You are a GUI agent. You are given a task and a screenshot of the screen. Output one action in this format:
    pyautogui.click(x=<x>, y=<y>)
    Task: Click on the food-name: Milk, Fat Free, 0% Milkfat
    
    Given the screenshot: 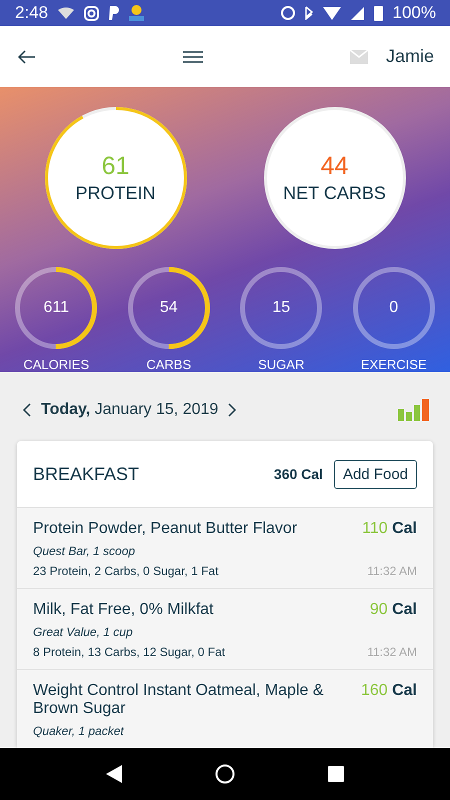 What is the action you would take?
    pyautogui.click(x=123, y=610)
    